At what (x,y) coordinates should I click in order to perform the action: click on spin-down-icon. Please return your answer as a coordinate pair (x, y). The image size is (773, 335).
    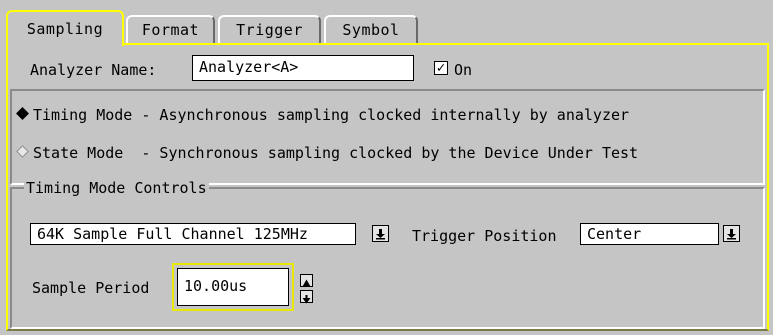
    Looking at the image, I should click on (306, 299).